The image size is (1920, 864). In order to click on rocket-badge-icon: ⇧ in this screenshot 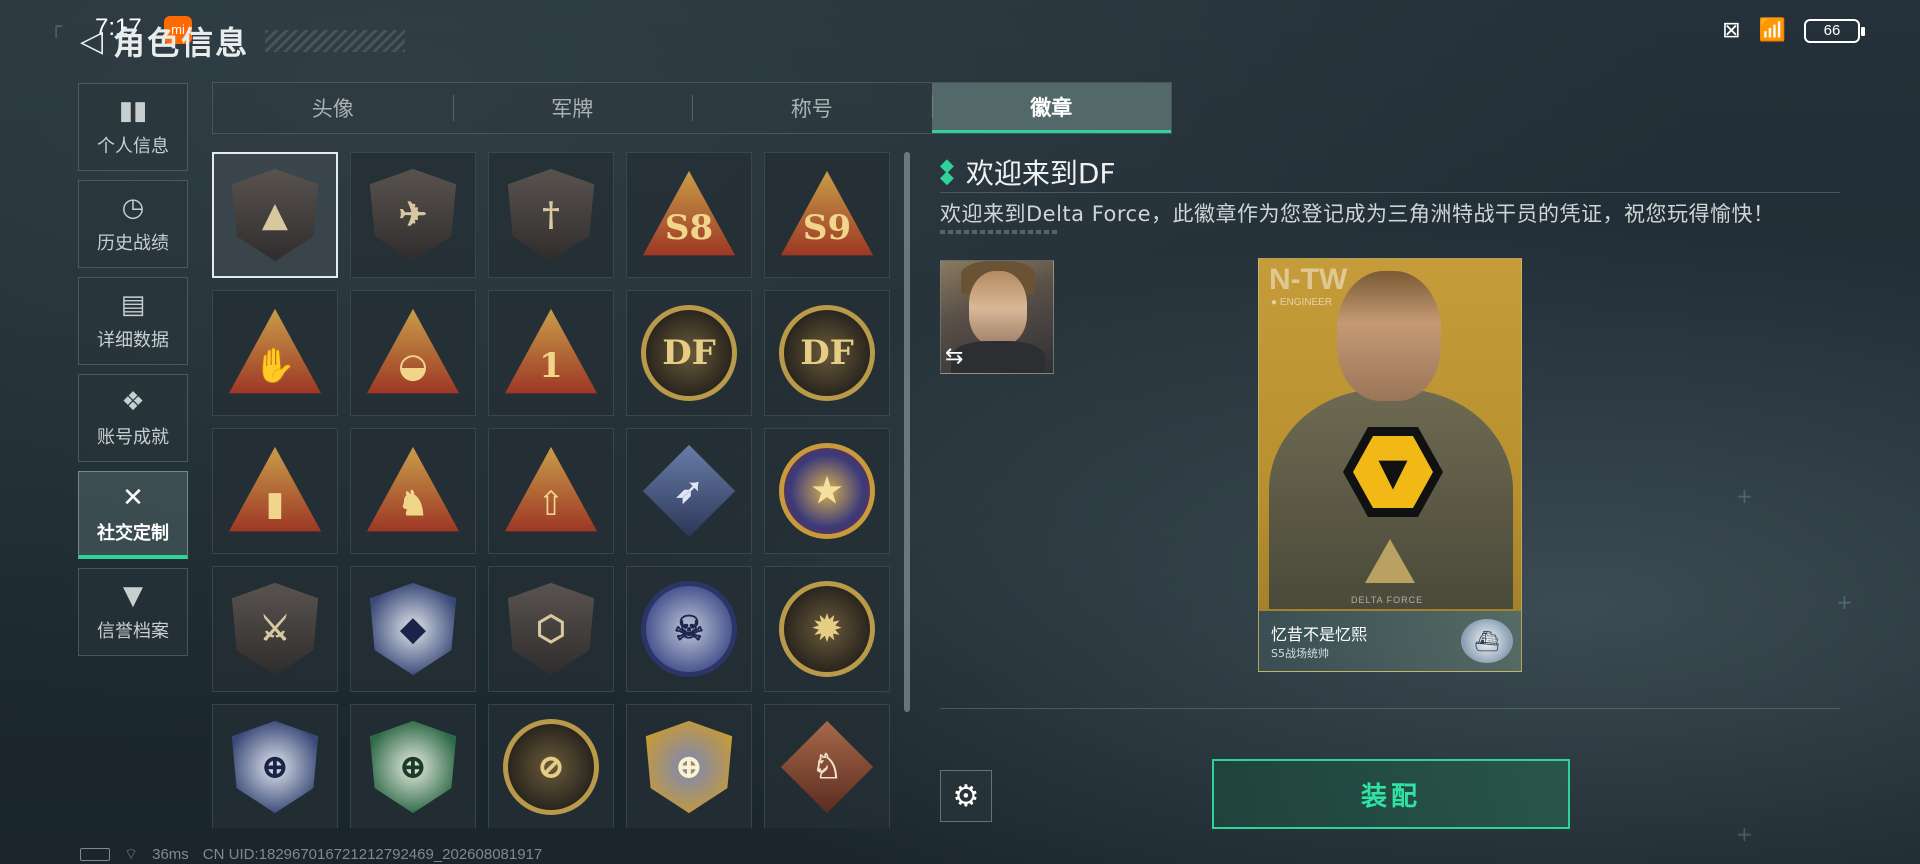, I will do `click(551, 489)`.